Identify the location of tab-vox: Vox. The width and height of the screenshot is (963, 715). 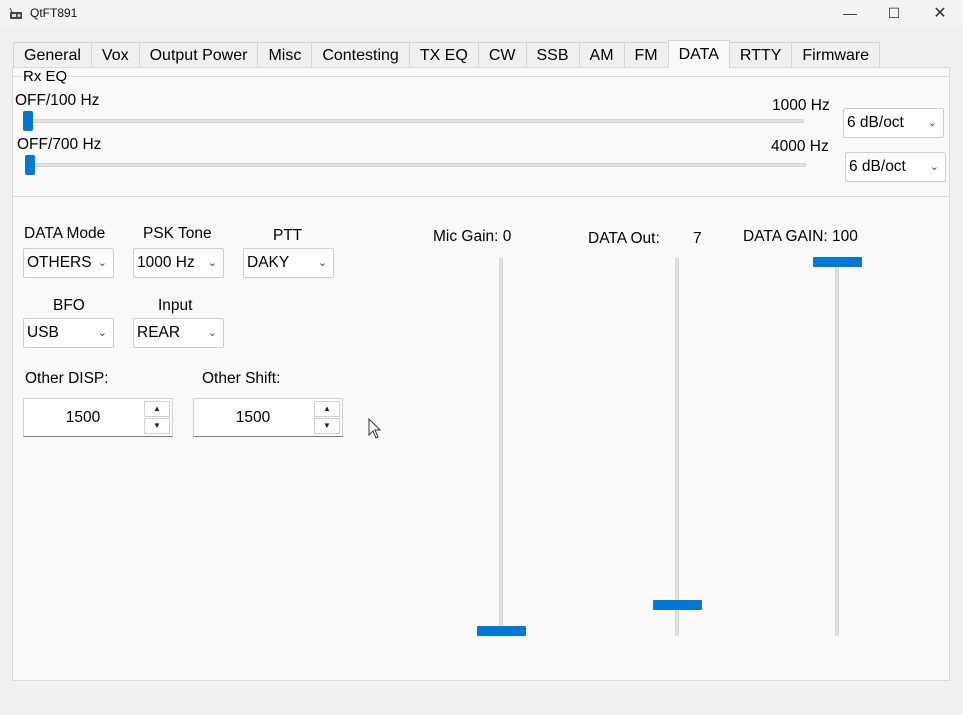
(115, 55).